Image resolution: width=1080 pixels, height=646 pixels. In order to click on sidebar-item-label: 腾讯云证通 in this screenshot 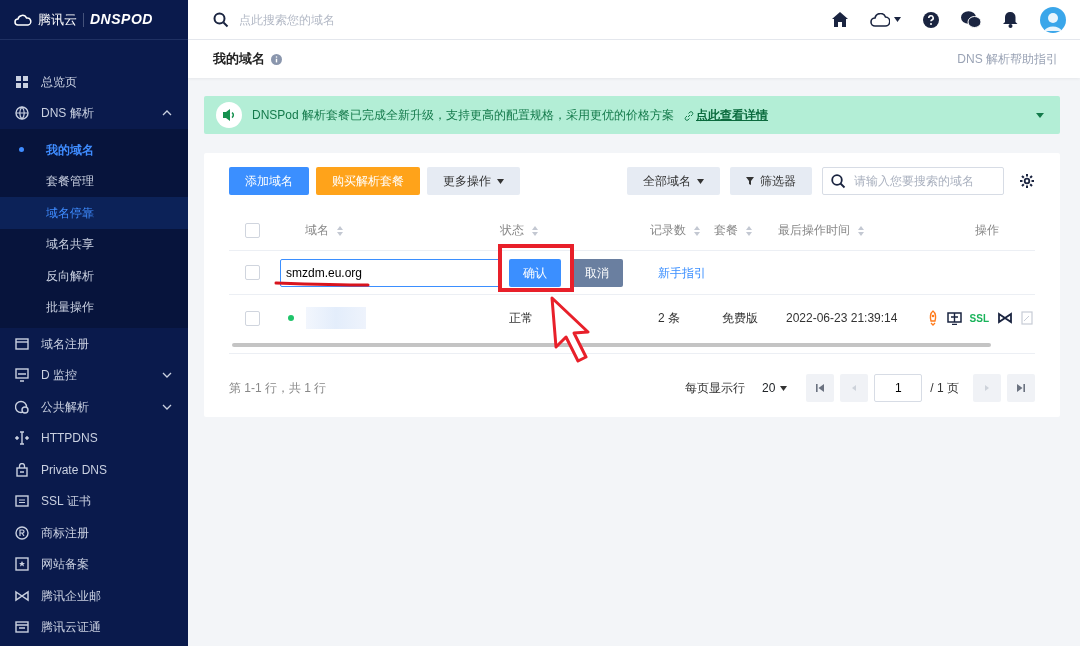, I will do `click(71, 628)`.